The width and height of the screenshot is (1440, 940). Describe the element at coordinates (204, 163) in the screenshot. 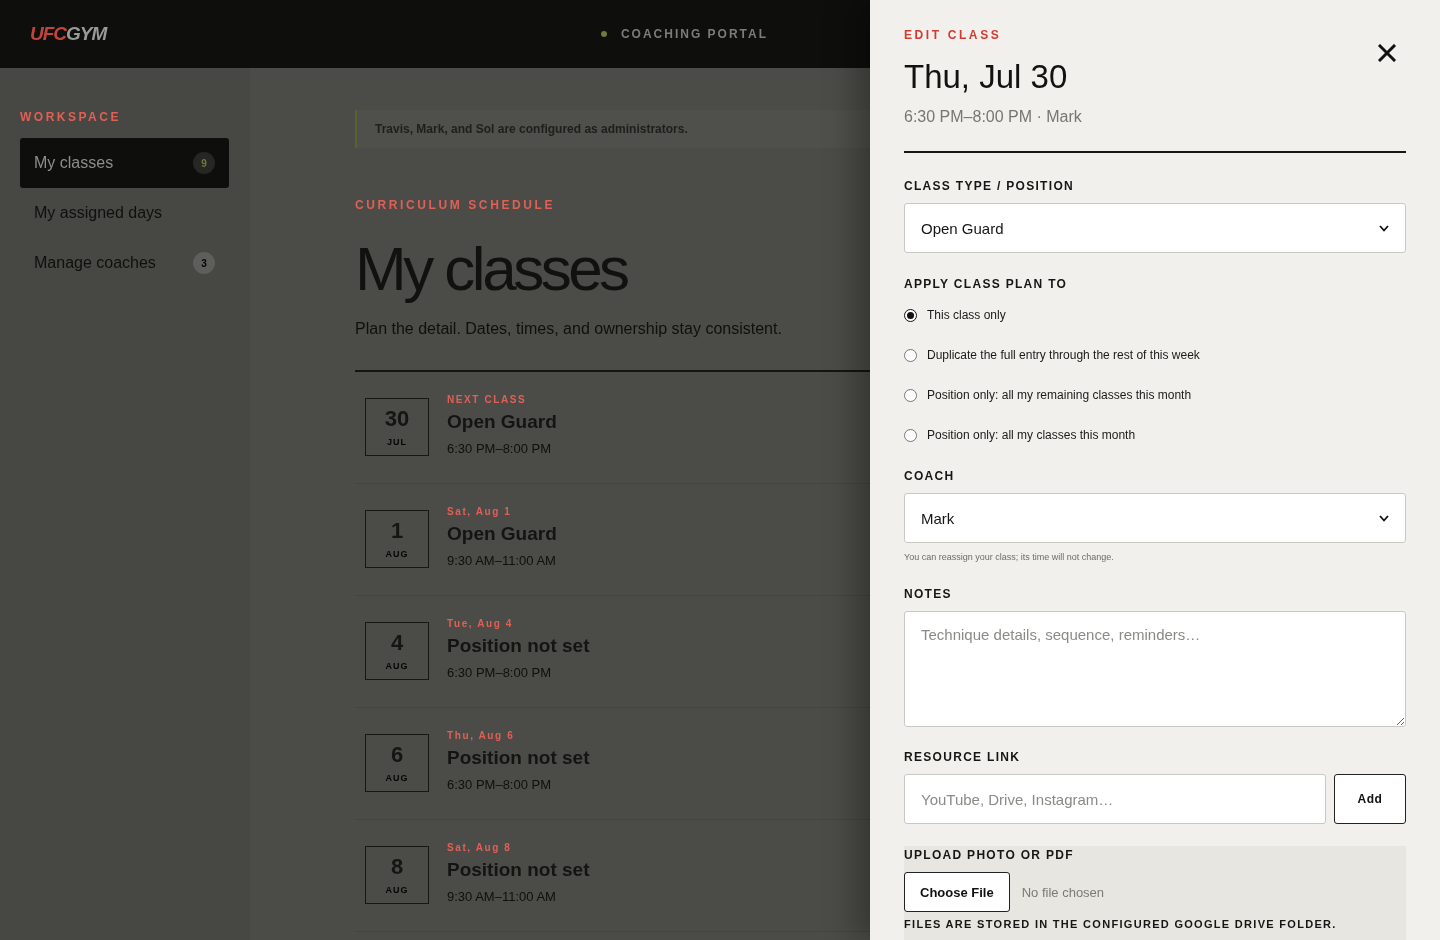

I see `count-badge: 9` at that location.